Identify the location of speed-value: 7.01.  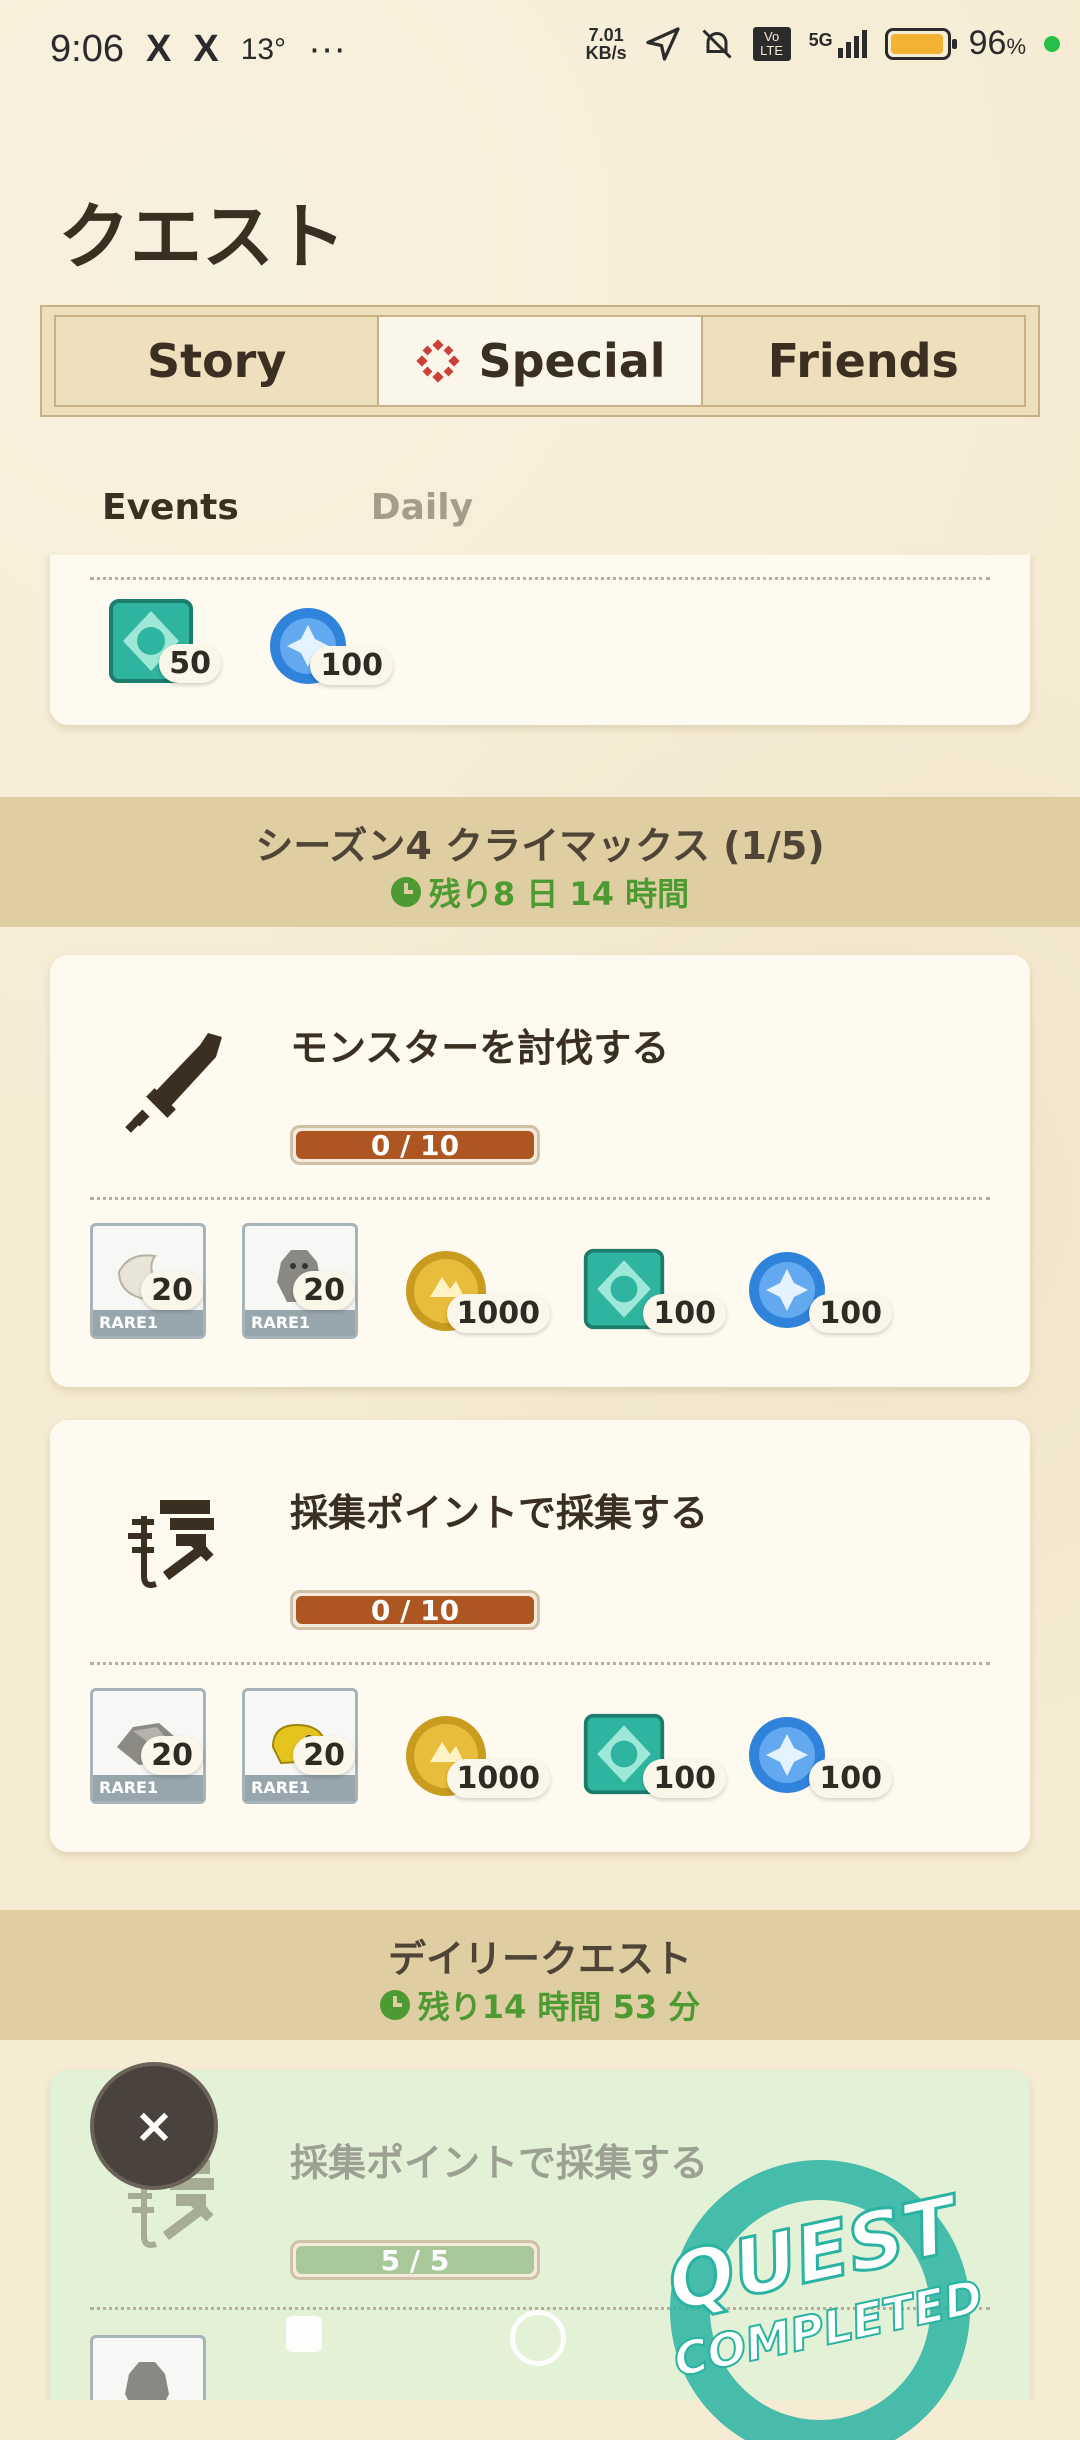
(606, 34).